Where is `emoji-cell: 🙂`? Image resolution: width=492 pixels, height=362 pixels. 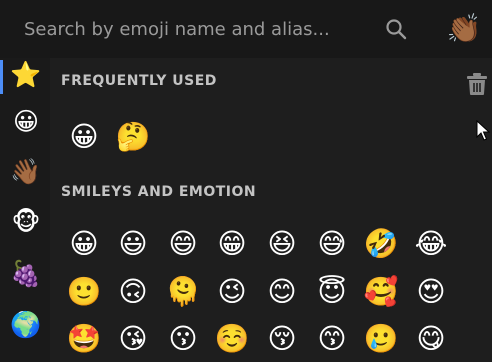
emoji-cell: 🙂 is located at coordinates (84, 292).